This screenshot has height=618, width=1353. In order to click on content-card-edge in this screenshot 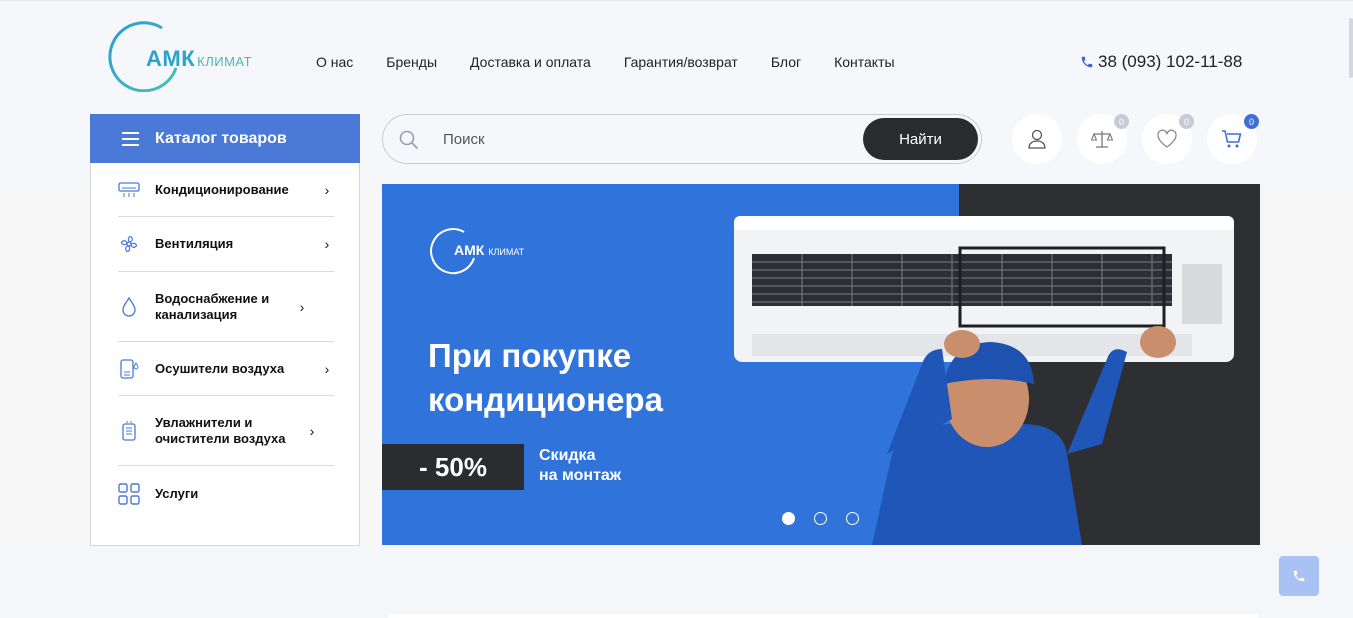, I will do `click(823, 616)`.